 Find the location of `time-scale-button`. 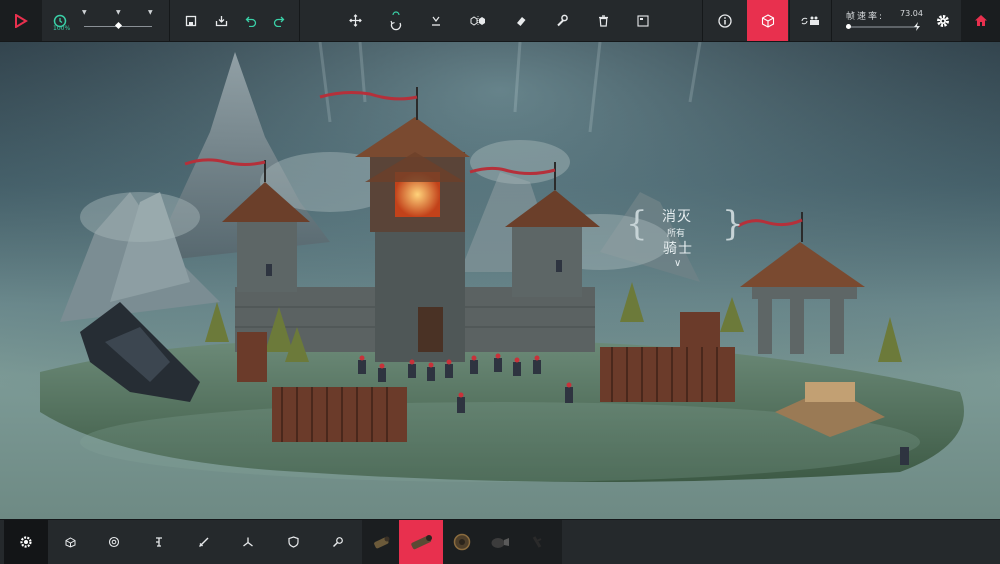

time-scale-button is located at coordinates (60, 20).